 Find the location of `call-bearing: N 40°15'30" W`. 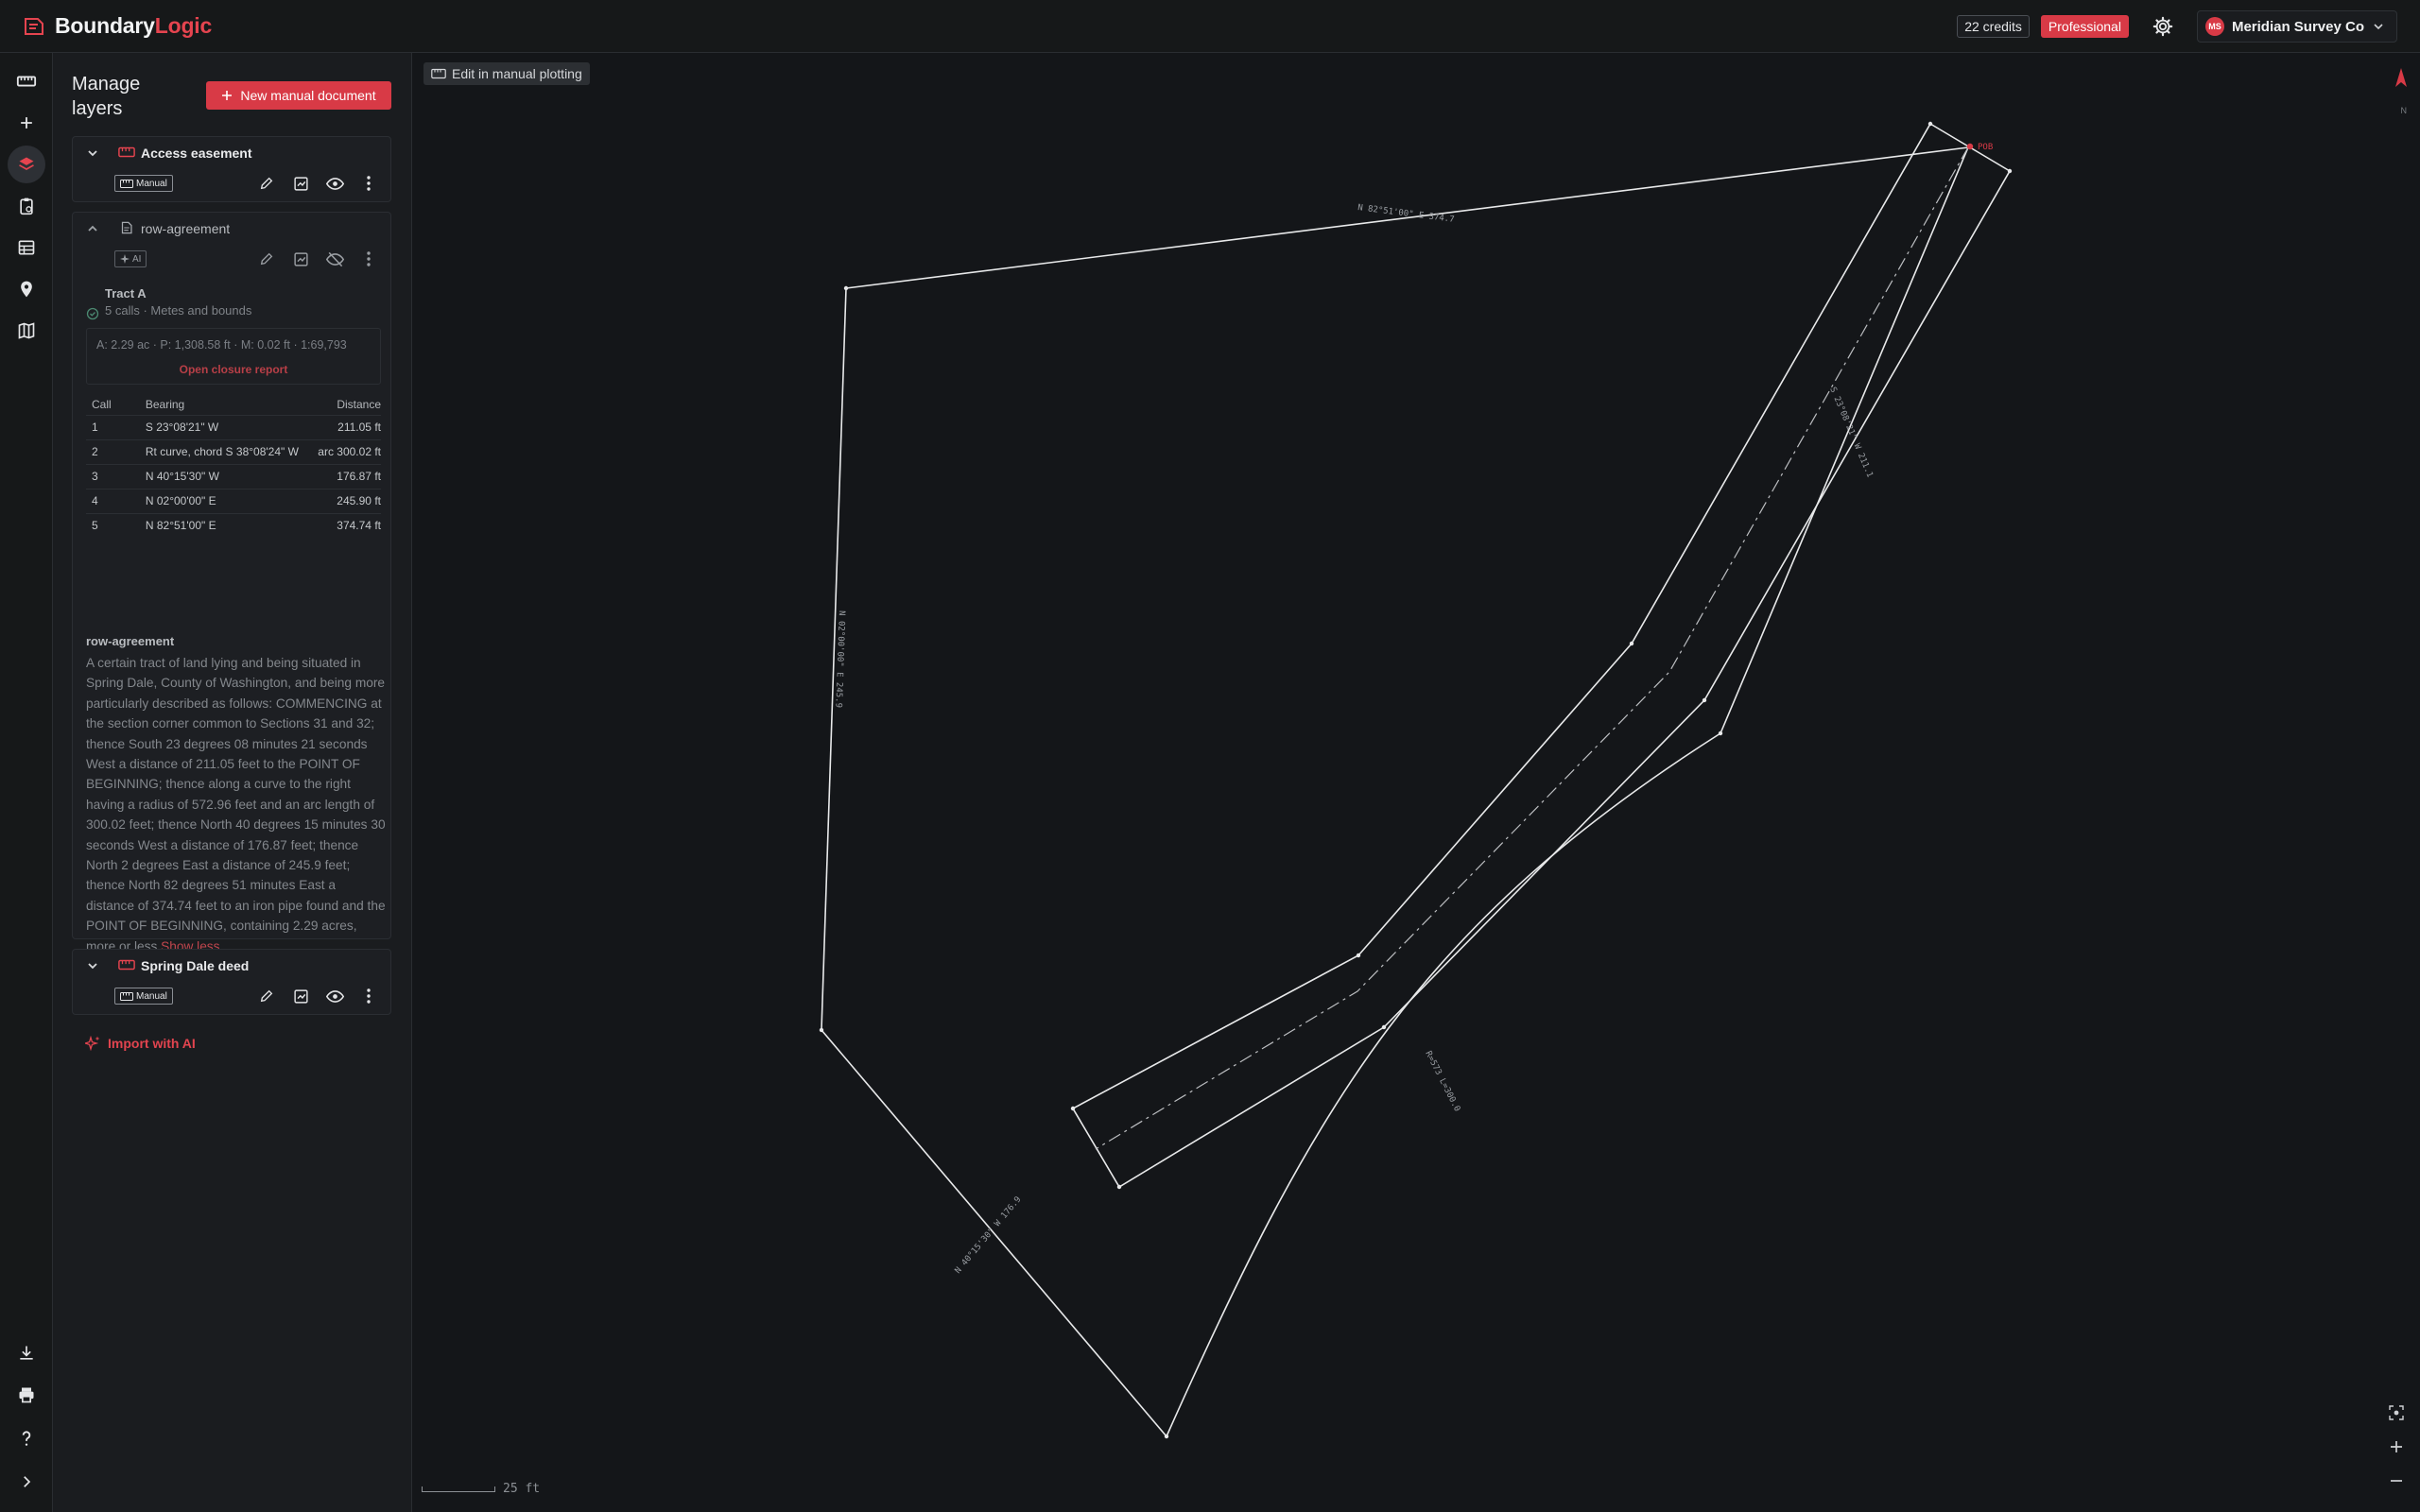

call-bearing: N 40°15'30" W is located at coordinates (228, 476).